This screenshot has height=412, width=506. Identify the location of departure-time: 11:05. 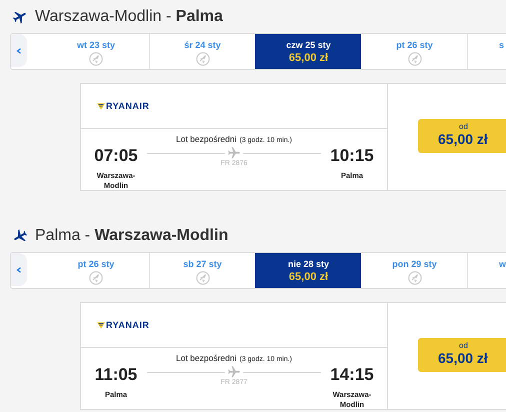
(116, 375).